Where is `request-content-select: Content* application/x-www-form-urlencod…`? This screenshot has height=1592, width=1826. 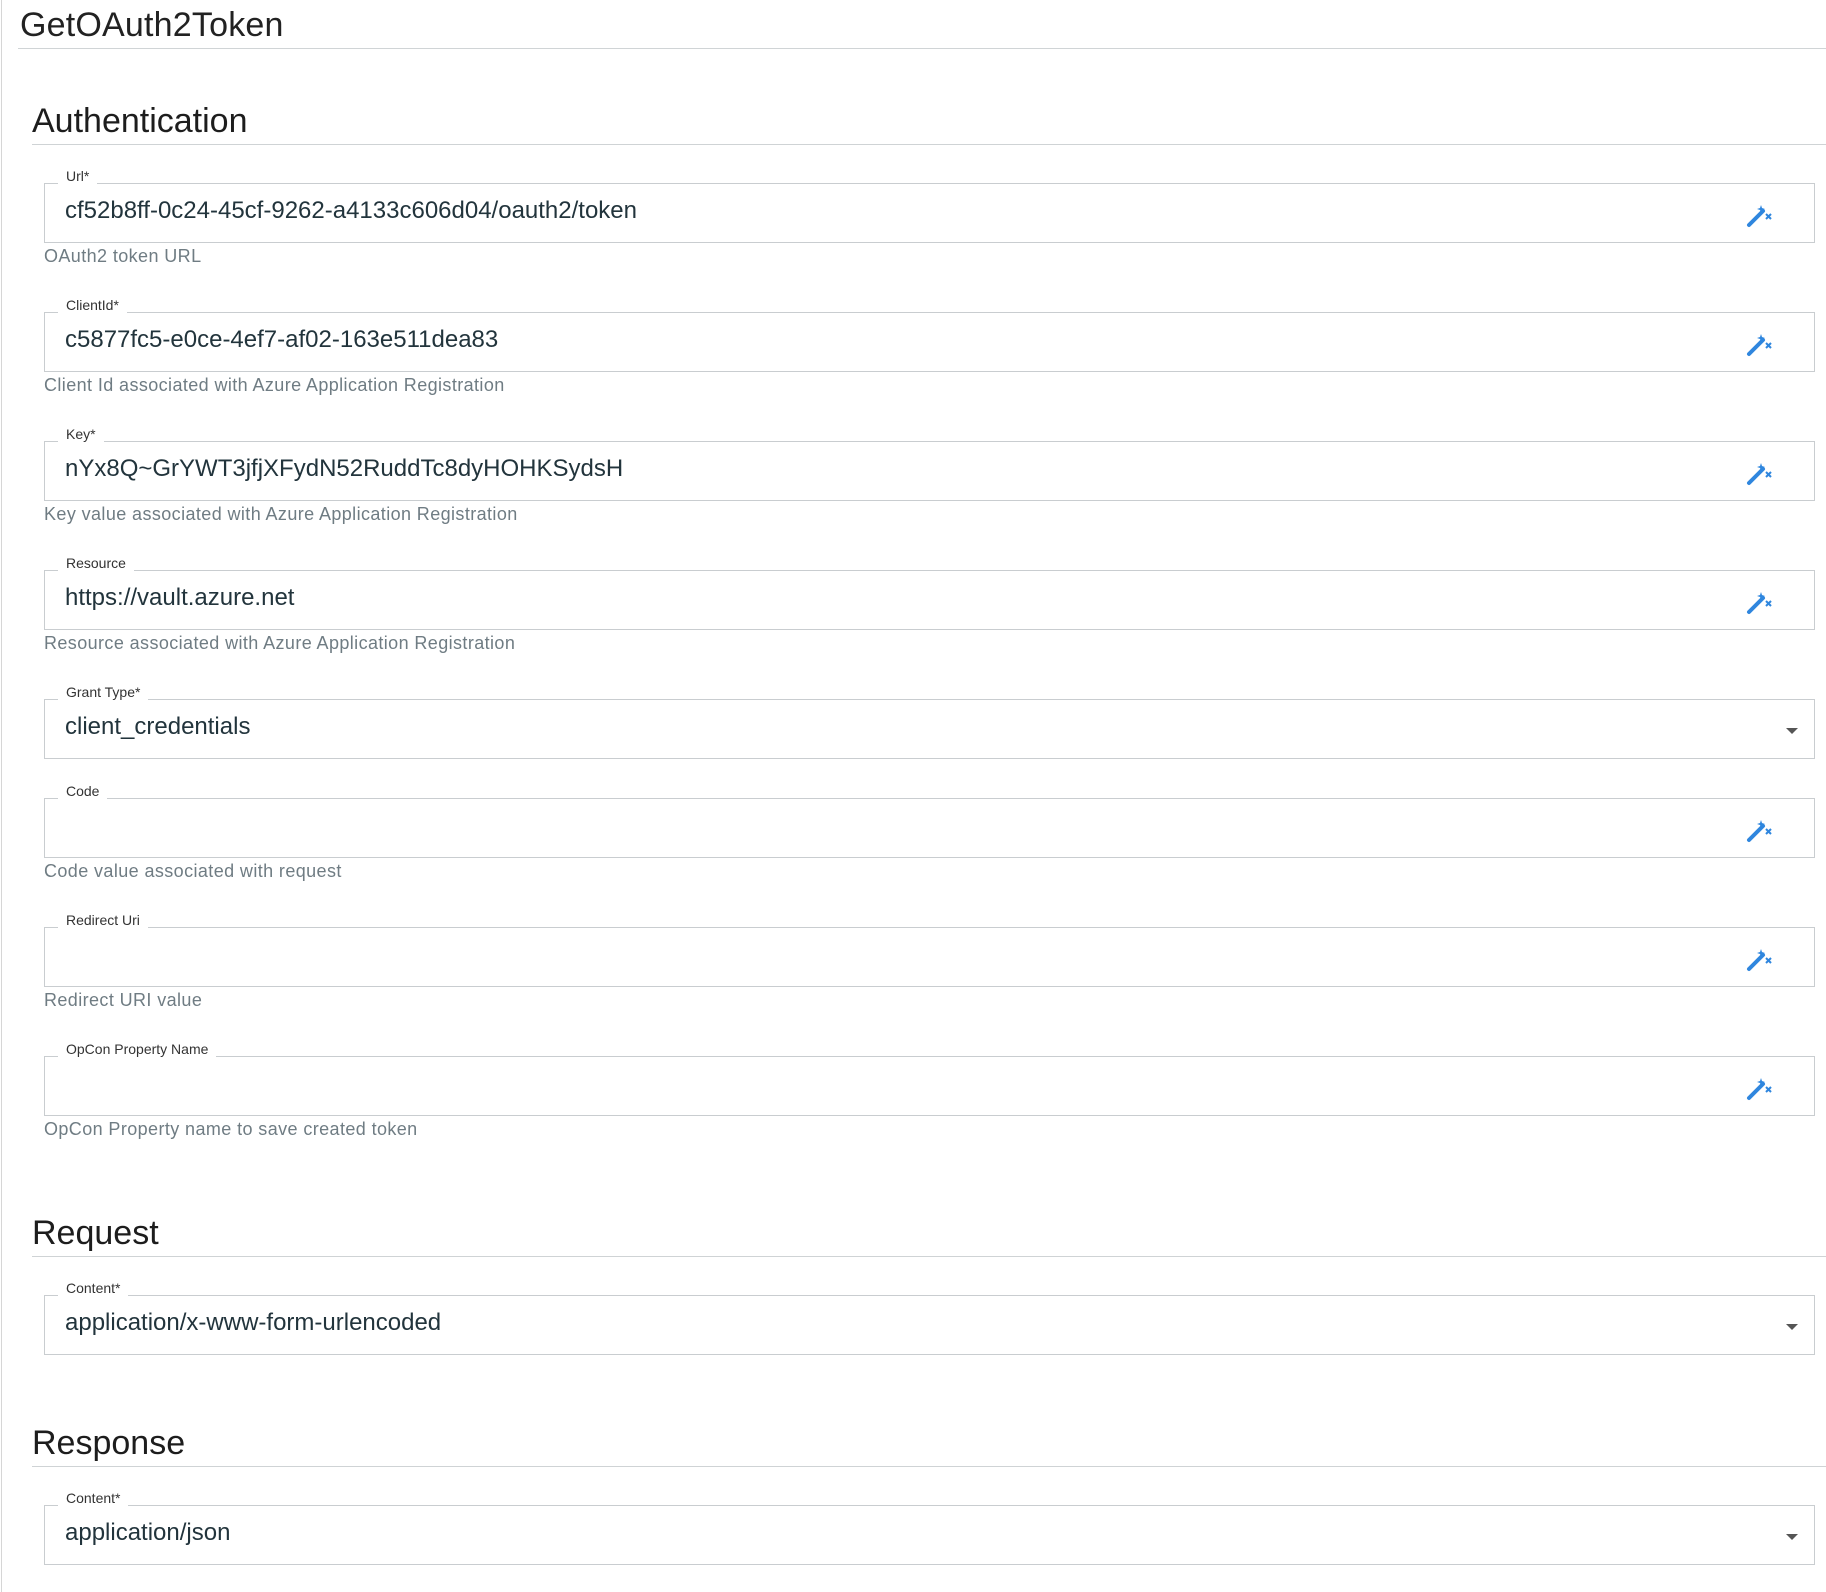
request-content-select: Content* application/x-www-form-urlencod… is located at coordinates (929, 1316).